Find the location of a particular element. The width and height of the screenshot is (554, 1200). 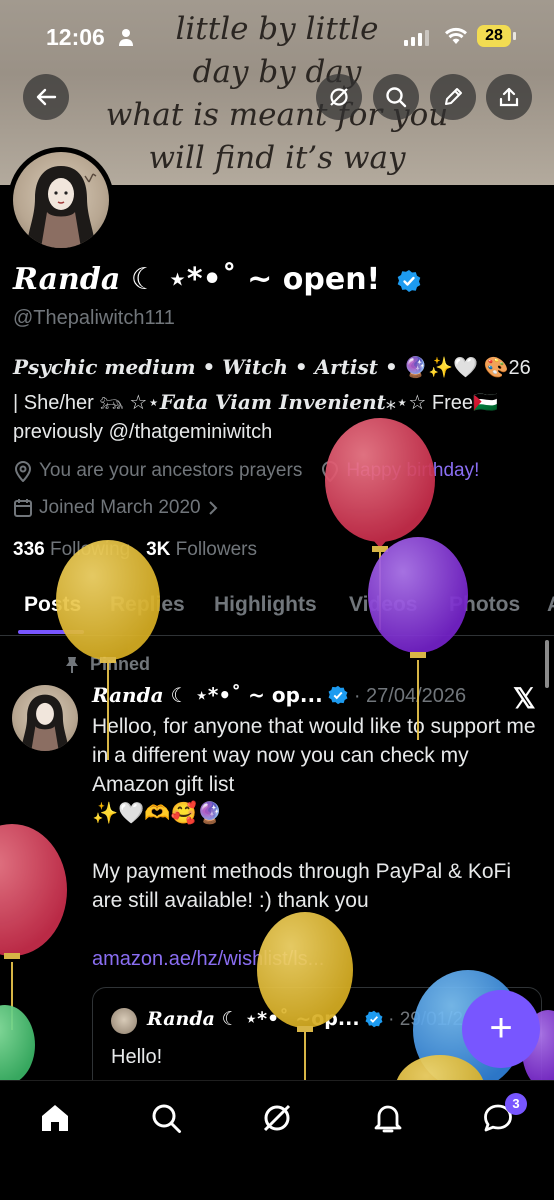

bio-text: Fata Viam Invenient is located at coordinates (272, 402).